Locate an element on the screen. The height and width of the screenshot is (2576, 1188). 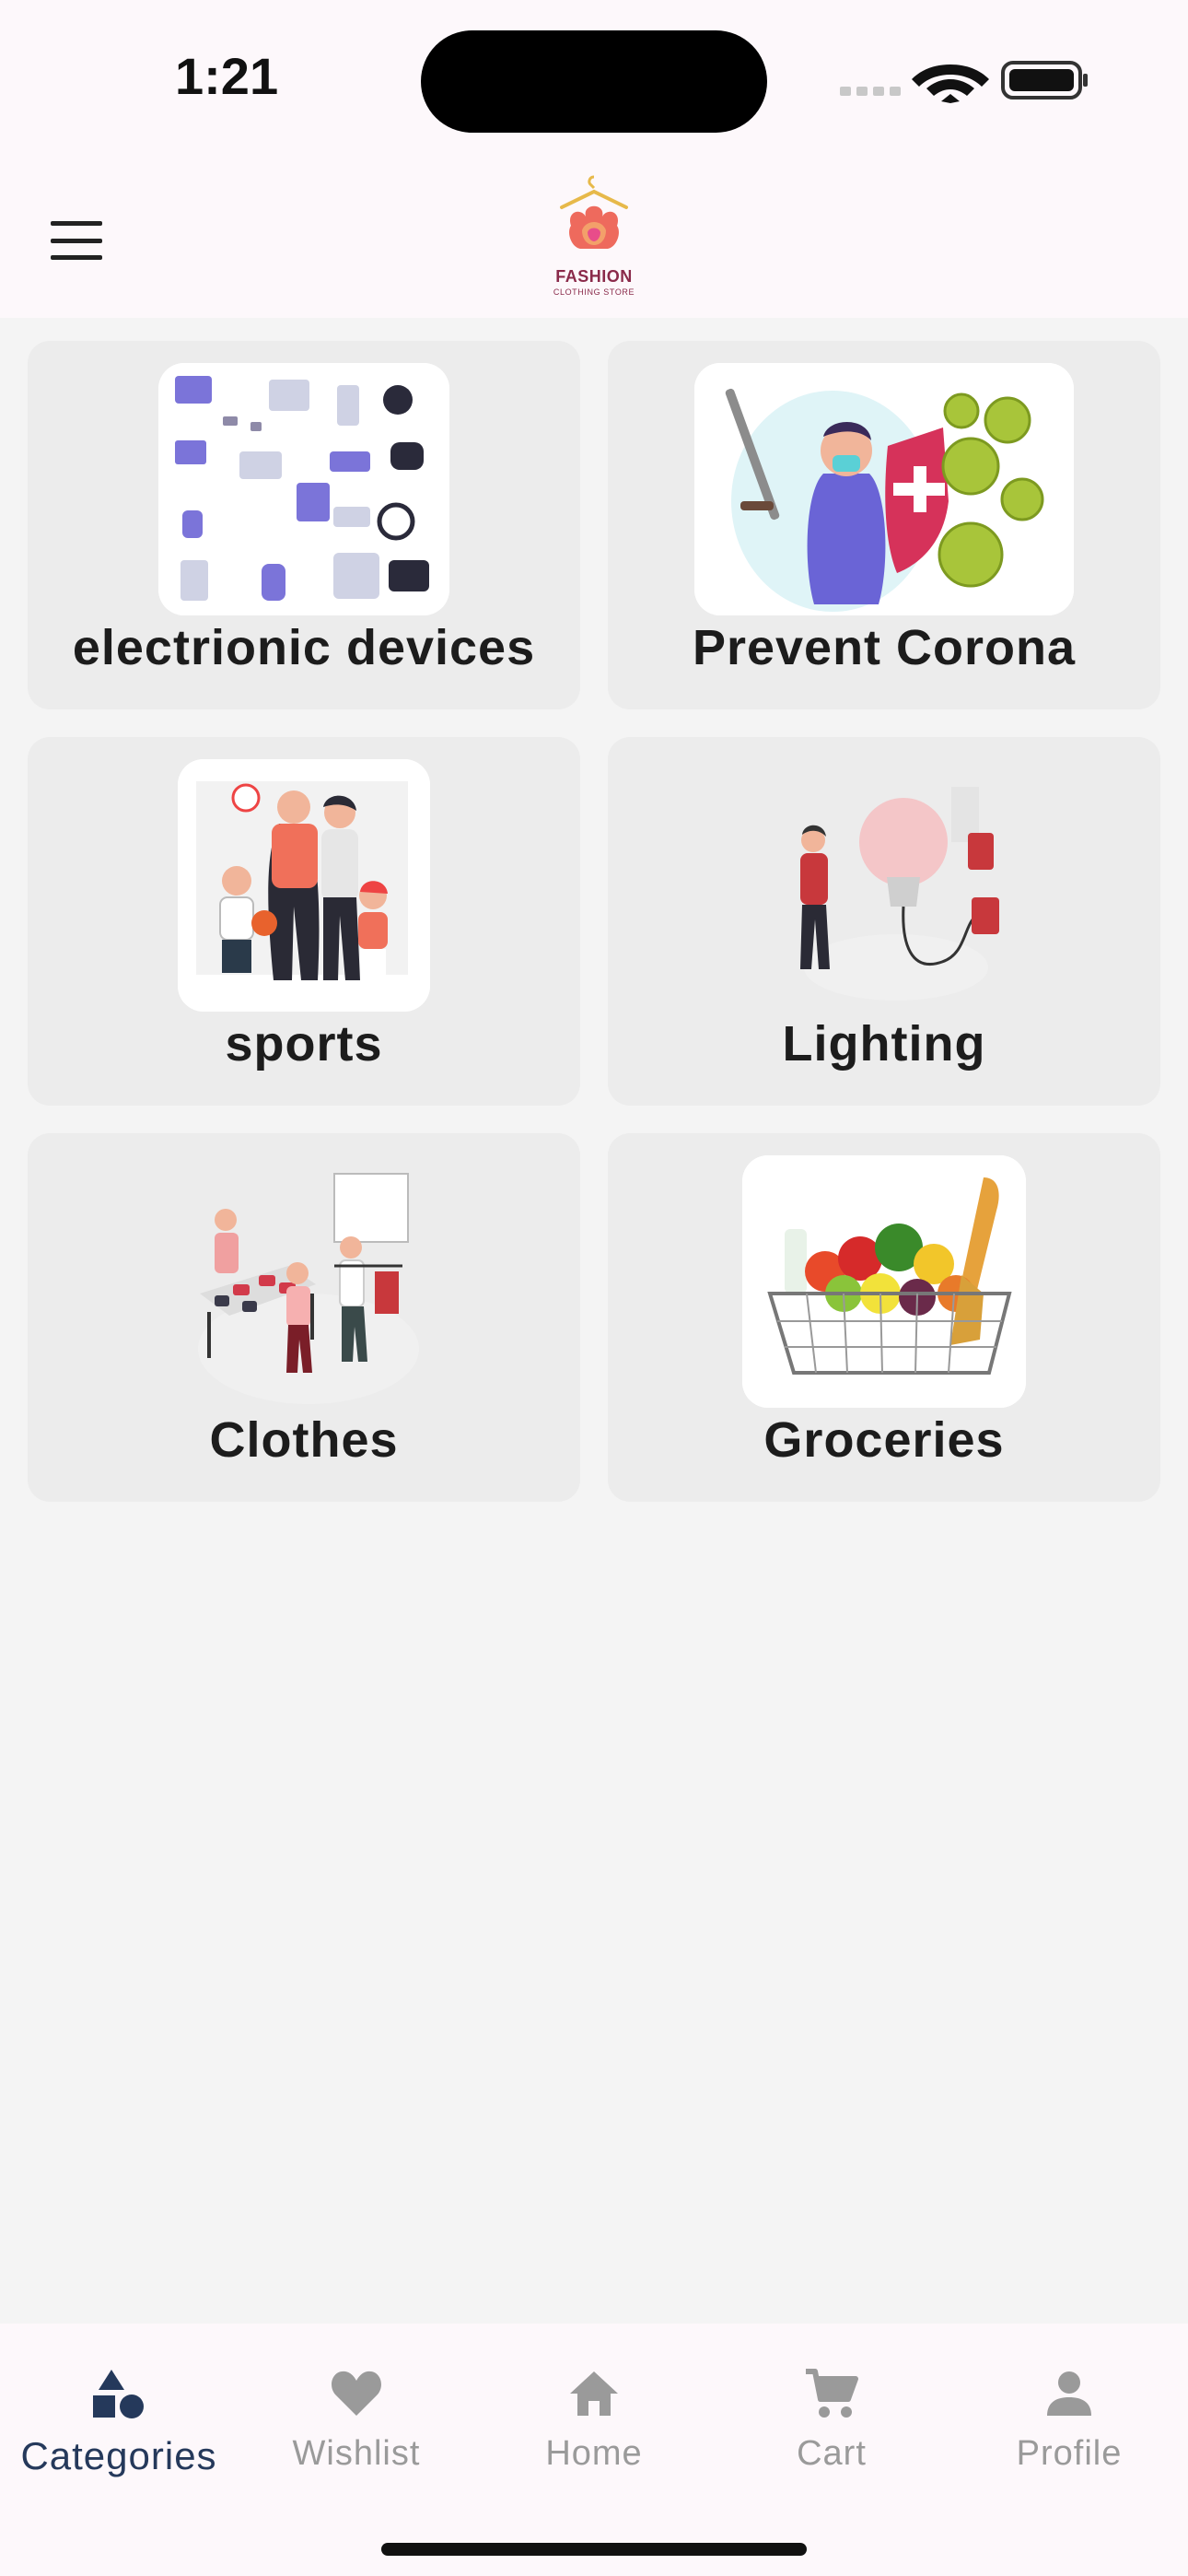
tab-label: Wishlist is located at coordinates (356, 2453).